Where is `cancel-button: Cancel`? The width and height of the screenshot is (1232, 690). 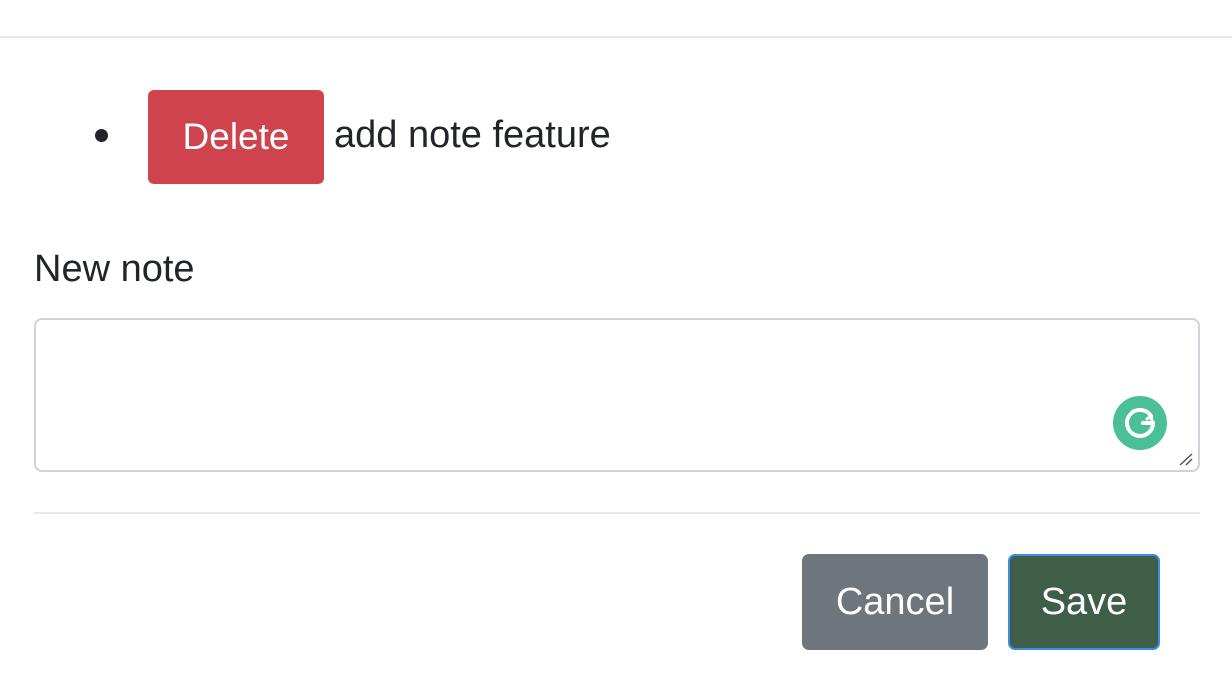
cancel-button: Cancel is located at coordinates (895, 602).